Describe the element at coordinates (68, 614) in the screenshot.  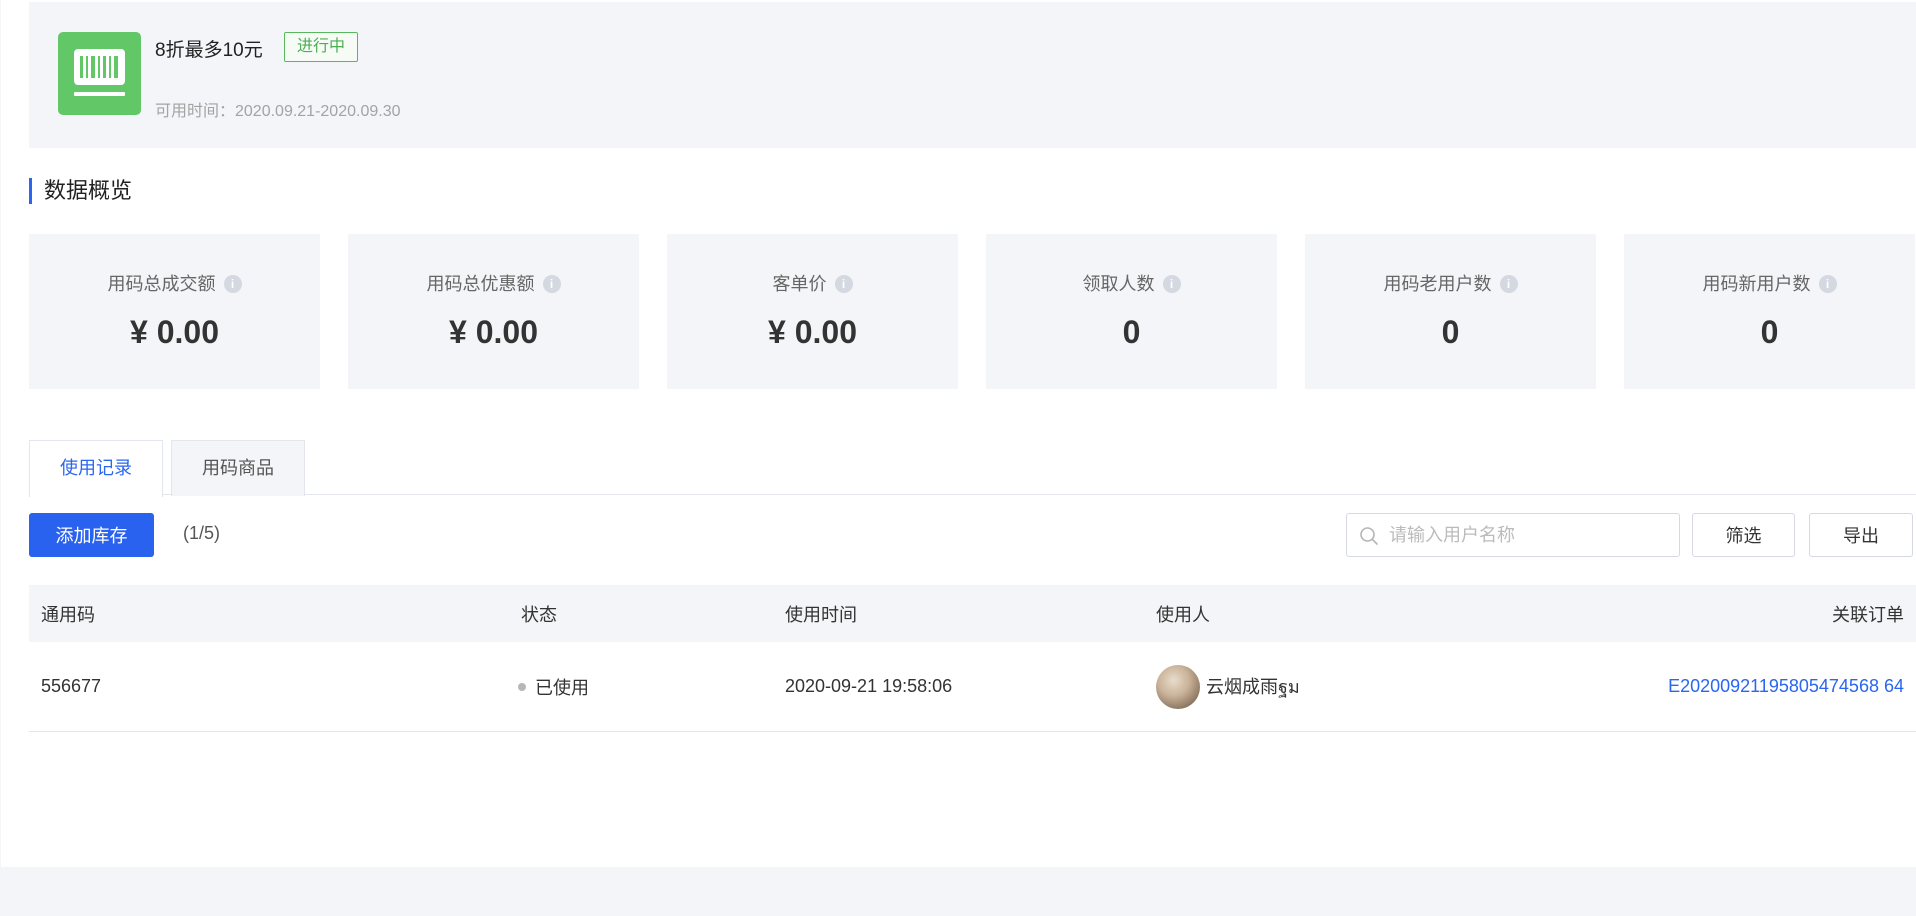
I see `column-header-code: 通用码` at that location.